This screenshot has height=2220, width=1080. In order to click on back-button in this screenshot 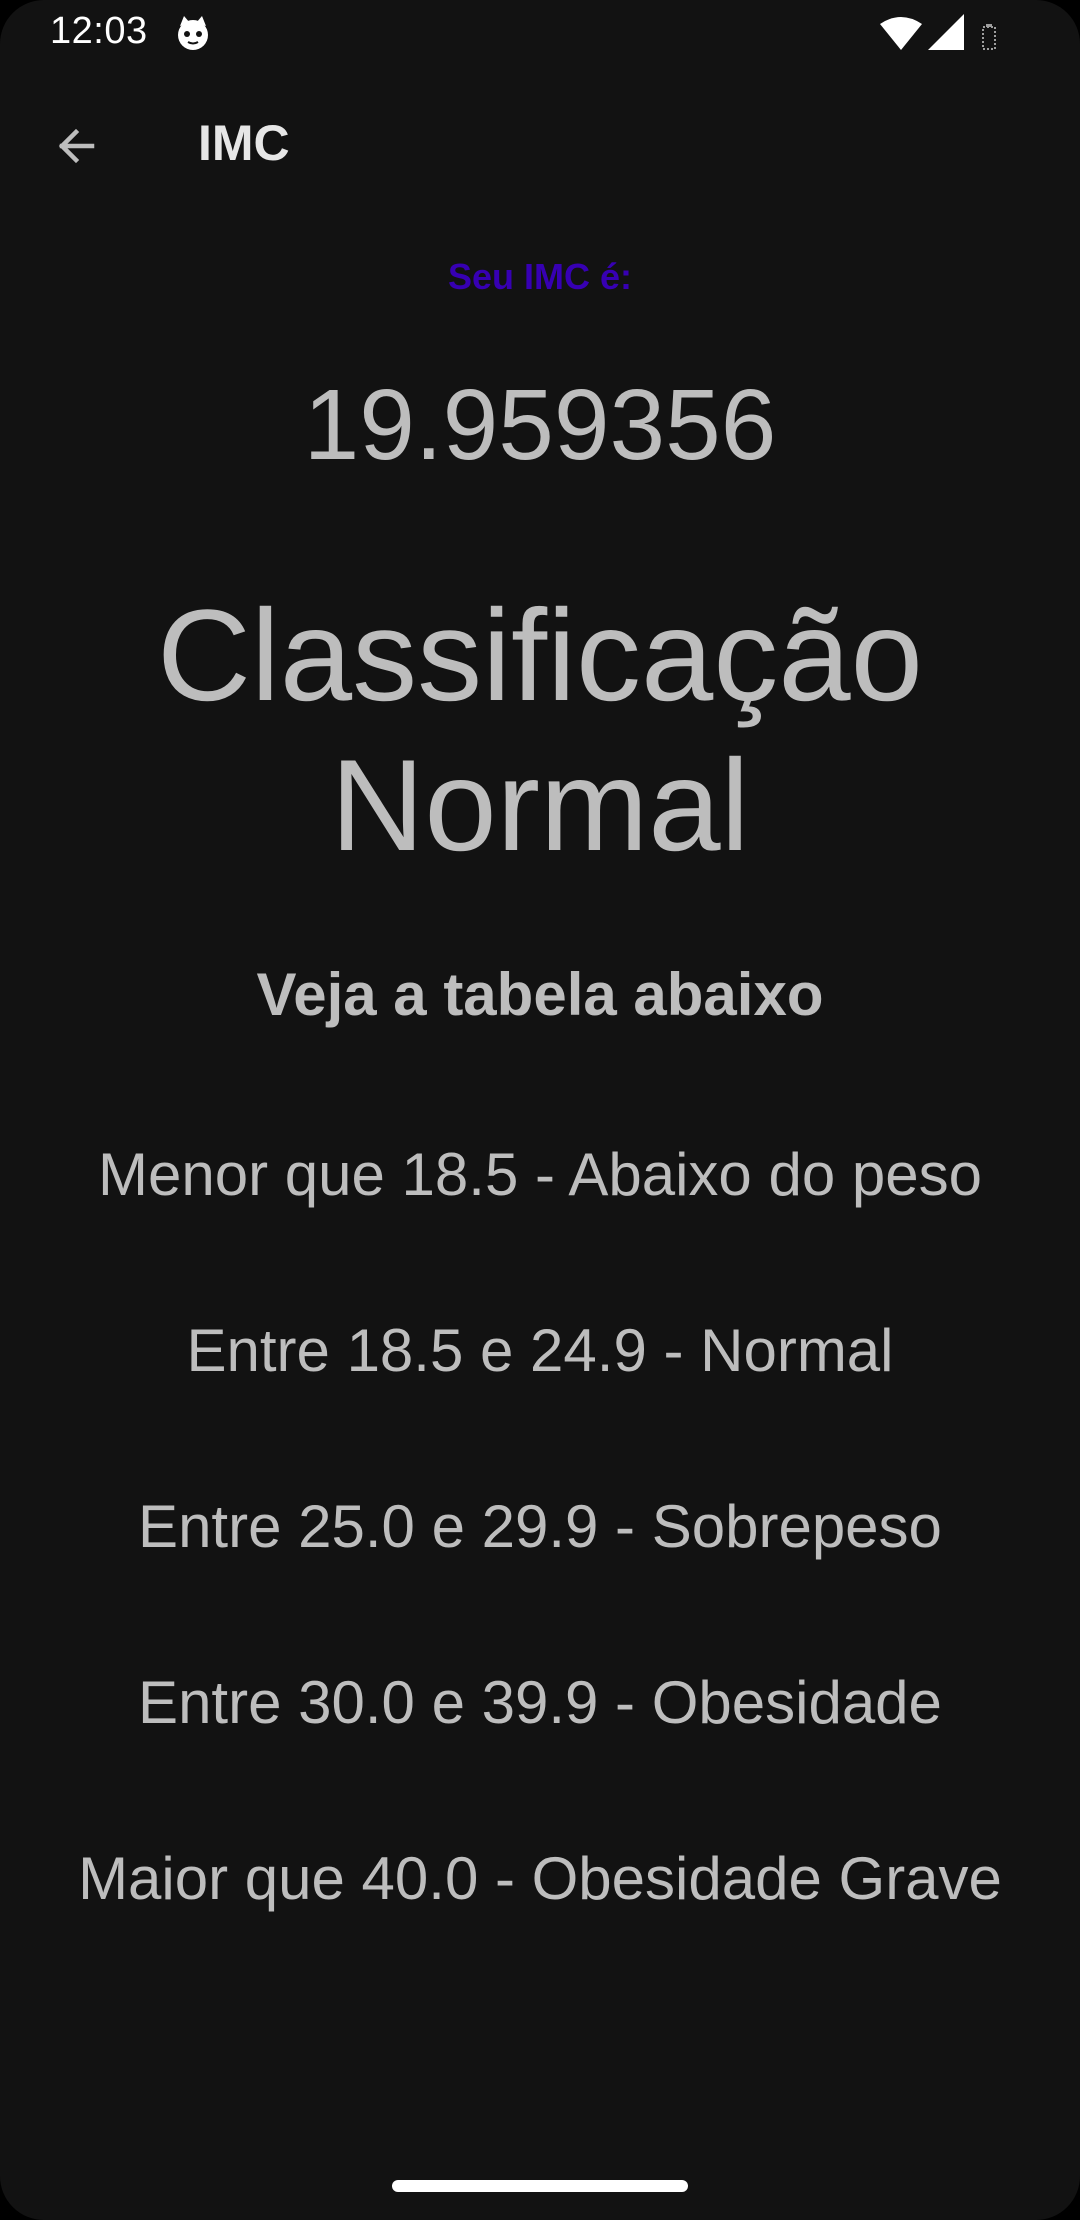, I will do `click(76, 148)`.